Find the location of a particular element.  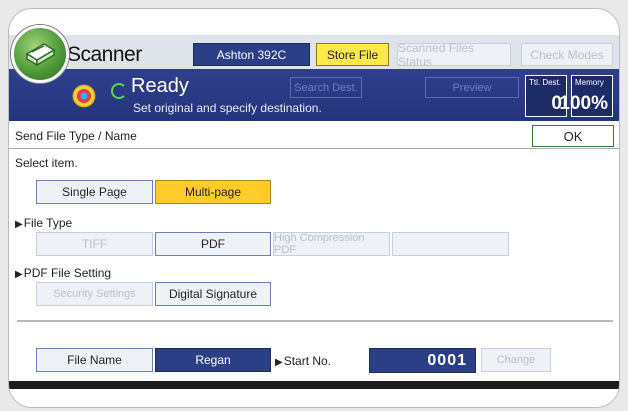

file-type-tiff-button: TIFF is located at coordinates (94, 244).